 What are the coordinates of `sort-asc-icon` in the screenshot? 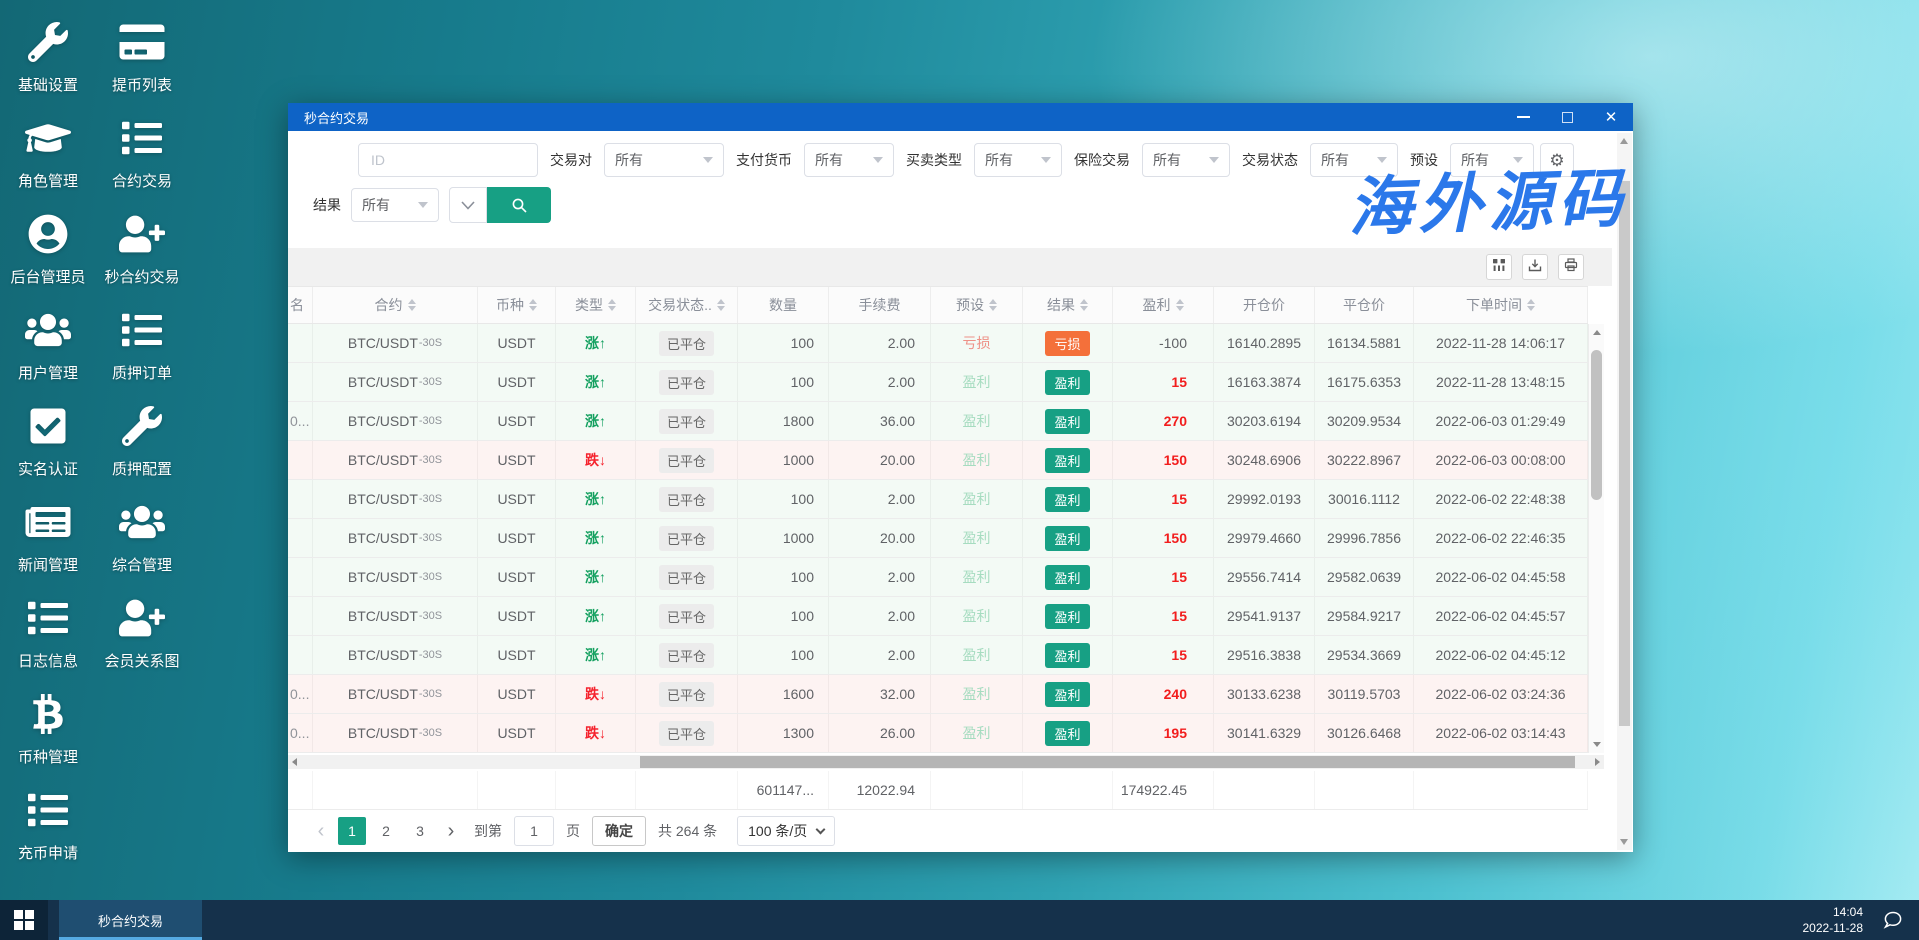 It's located at (720, 301).